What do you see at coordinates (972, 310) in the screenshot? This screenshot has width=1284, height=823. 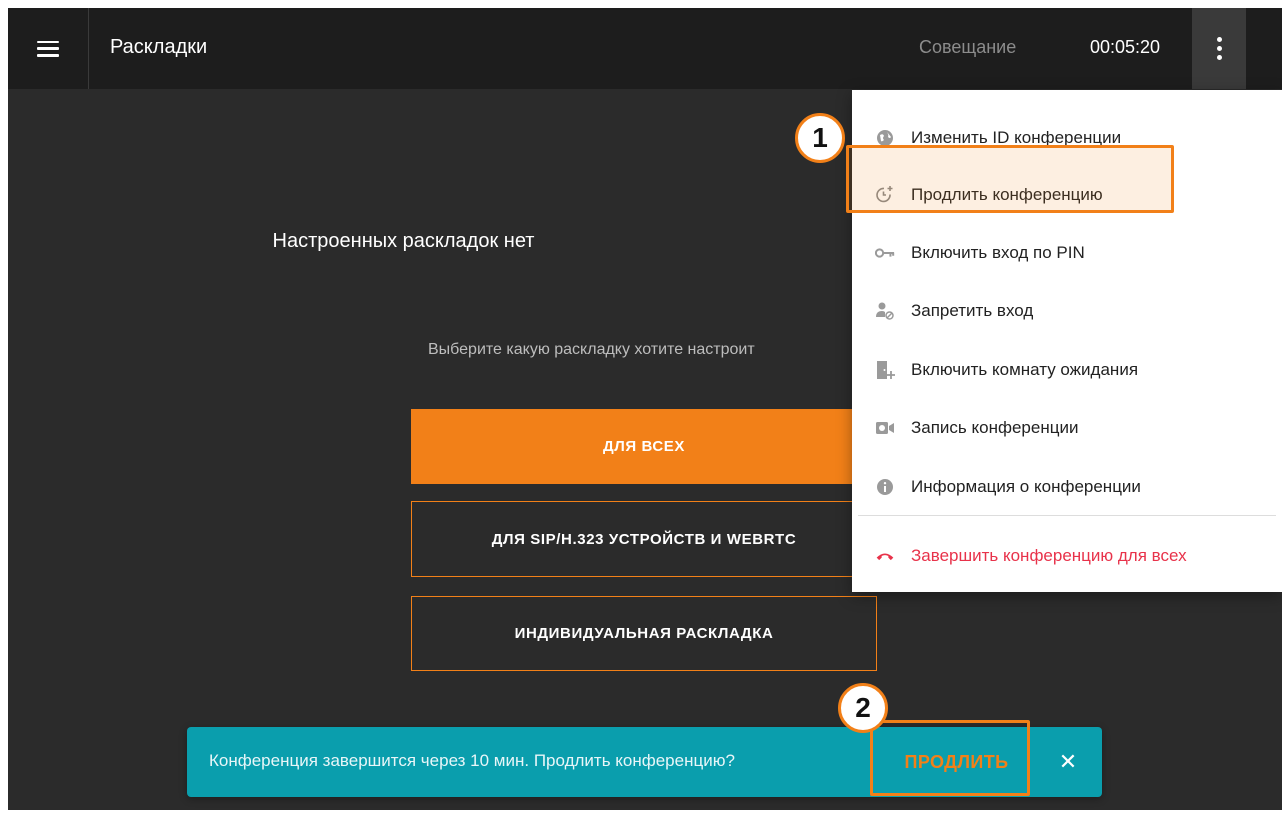 I see `menu-item-label: Запретить вход` at bounding box center [972, 310].